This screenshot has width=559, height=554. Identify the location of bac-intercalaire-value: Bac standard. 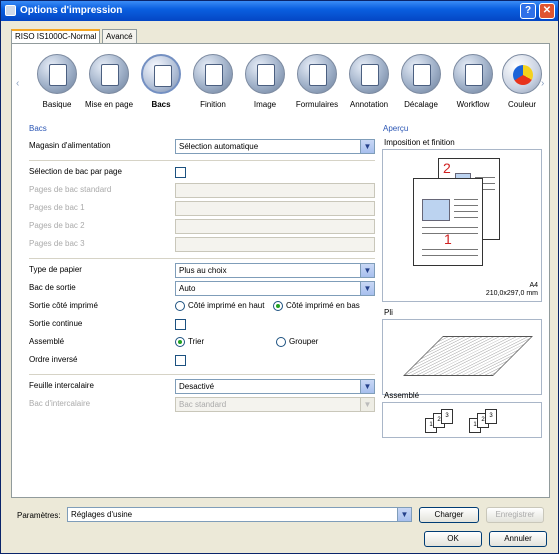
(203, 404).